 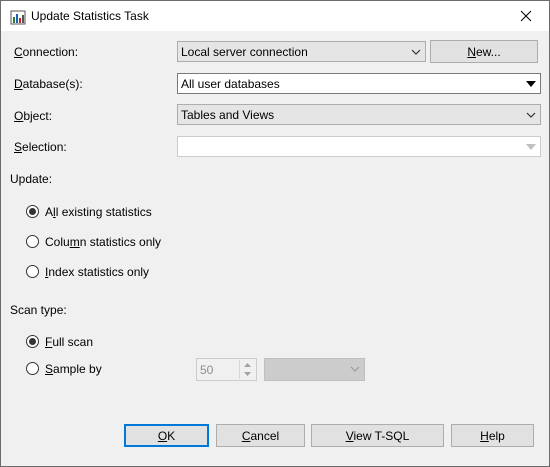 I want to click on radio-all-existing-statistics, so click(x=32, y=211).